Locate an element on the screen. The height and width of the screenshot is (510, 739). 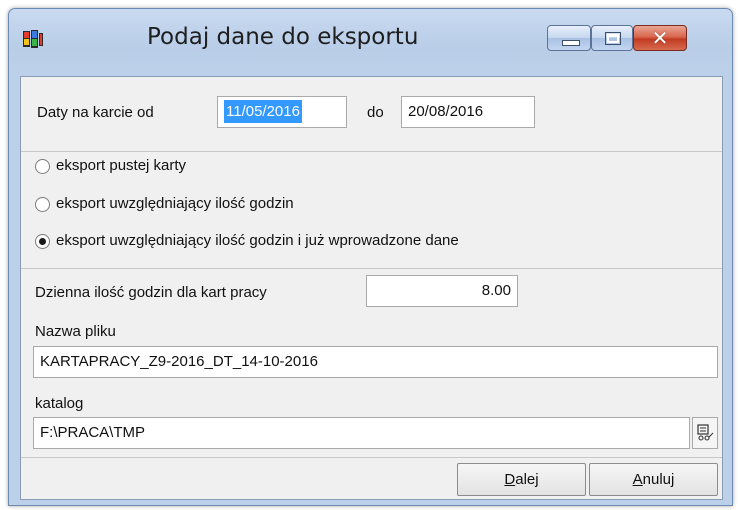
directory-field: F:\PRACA\TMP is located at coordinates (361, 433).